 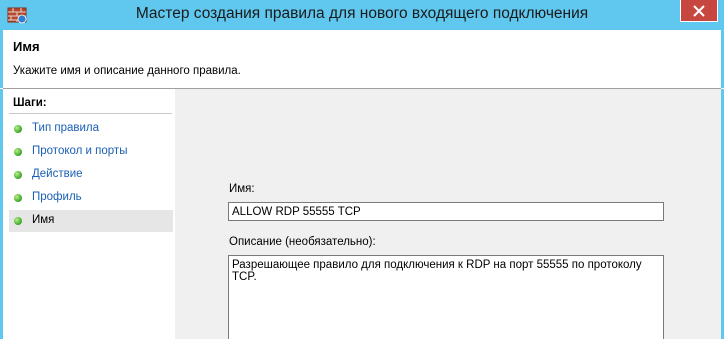 I want to click on name-field, so click(x=446, y=211).